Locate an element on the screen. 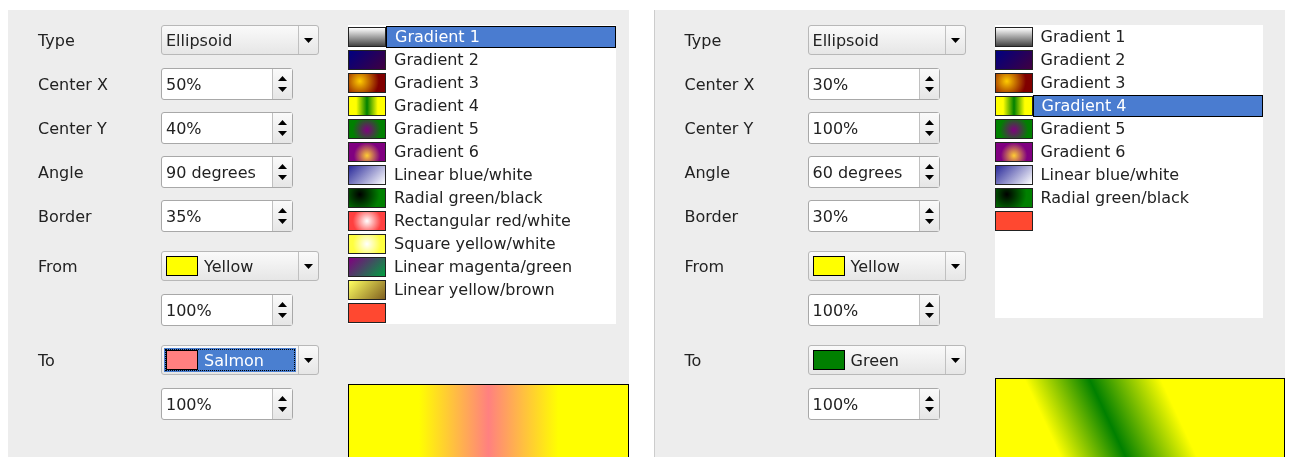  color-dropdown: Green is located at coordinates (886, 360).